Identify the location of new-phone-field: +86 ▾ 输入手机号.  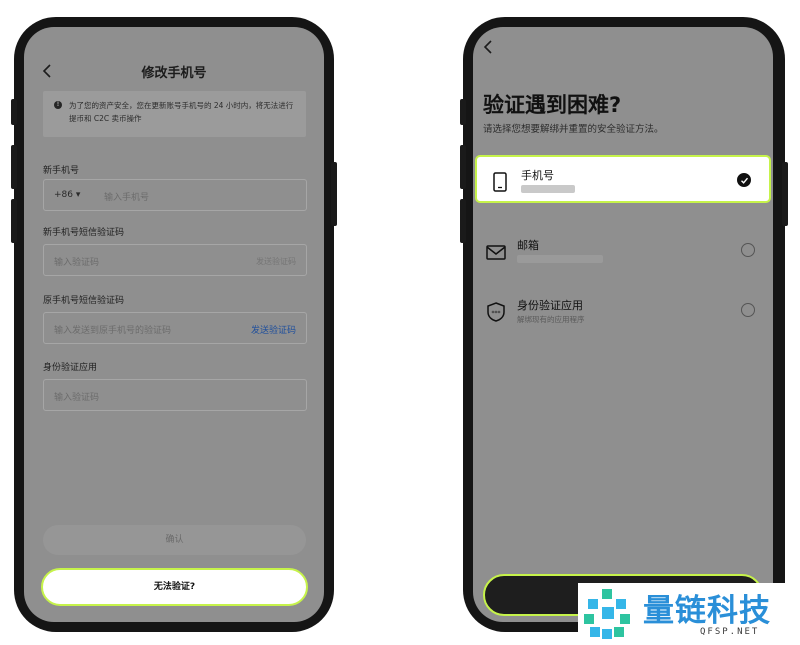
(175, 195).